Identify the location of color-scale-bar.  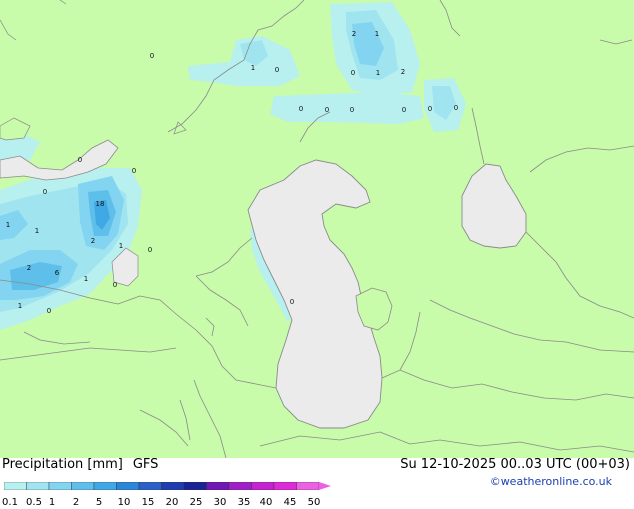
(167, 486).